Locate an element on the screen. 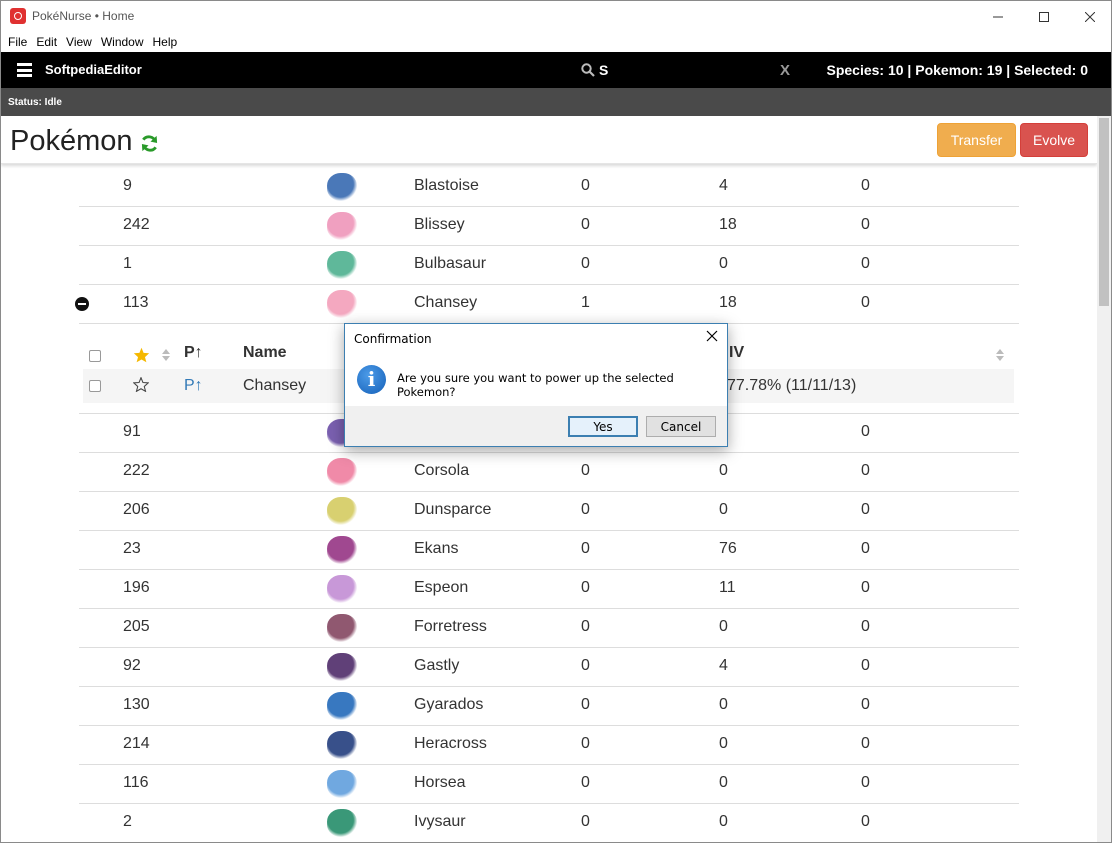 The height and width of the screenshot is (843, 1112). close-window-button is located at coordinates (1089, 16).